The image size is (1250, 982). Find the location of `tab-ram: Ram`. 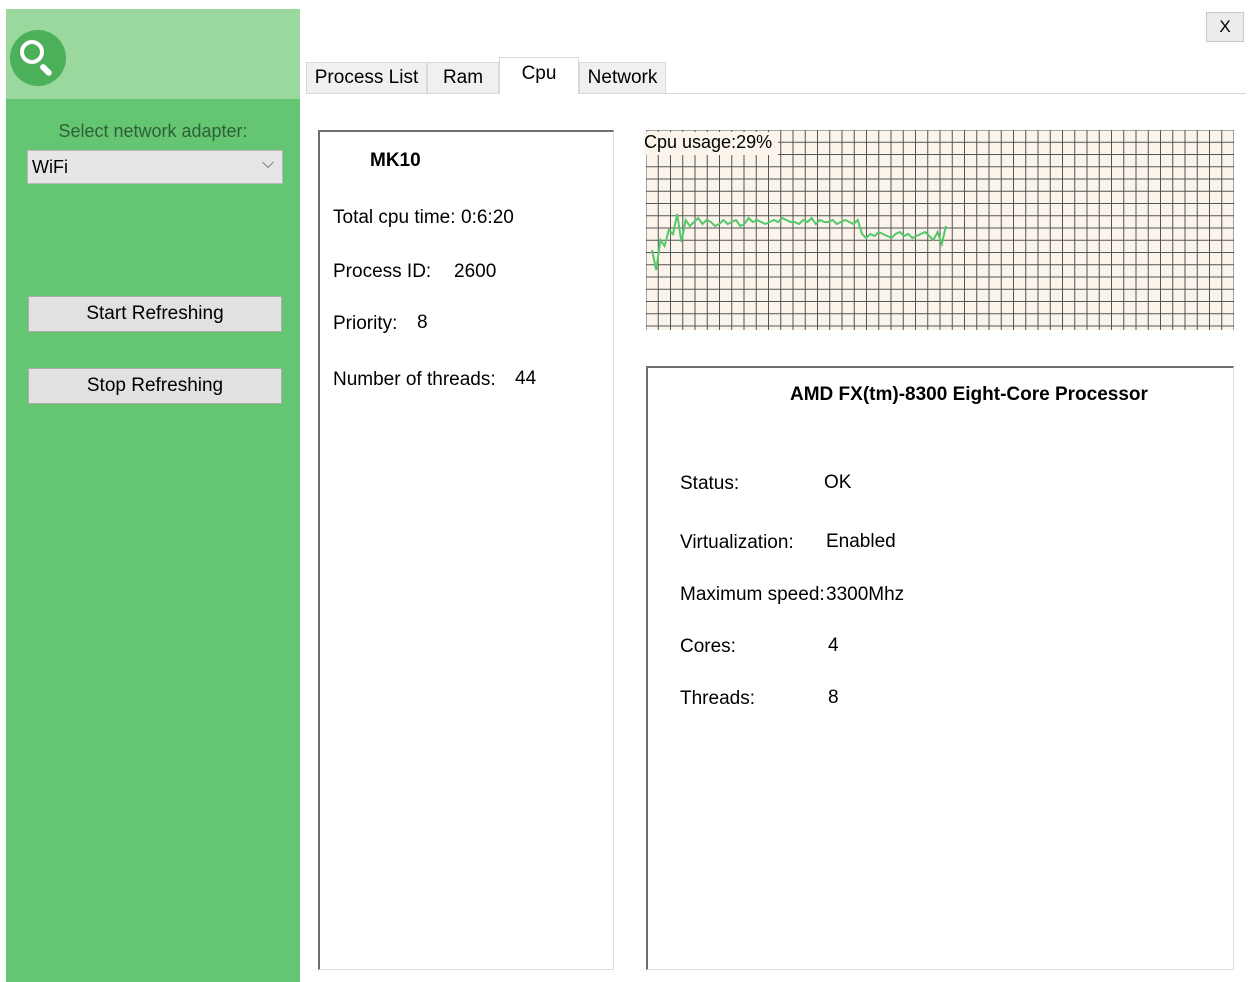

tab-ram: Ram is located at coordinates (463, 77).